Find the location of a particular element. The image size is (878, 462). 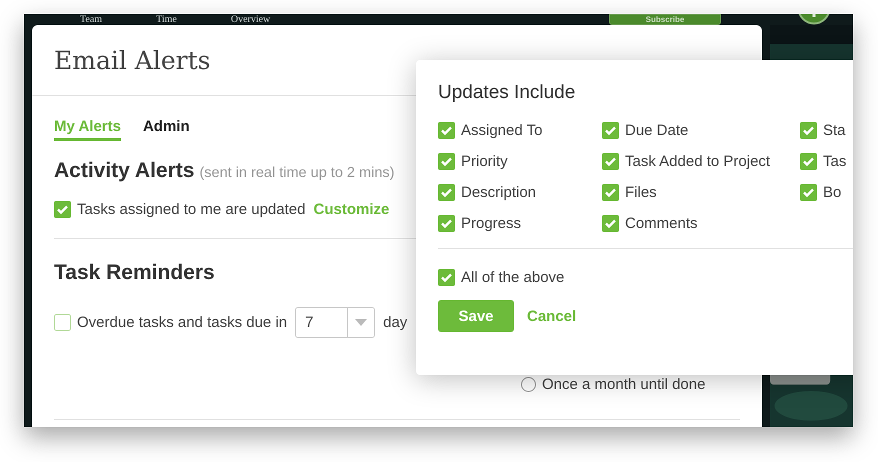

checkbox-label: All of the above is located at coordinates (512, 277).